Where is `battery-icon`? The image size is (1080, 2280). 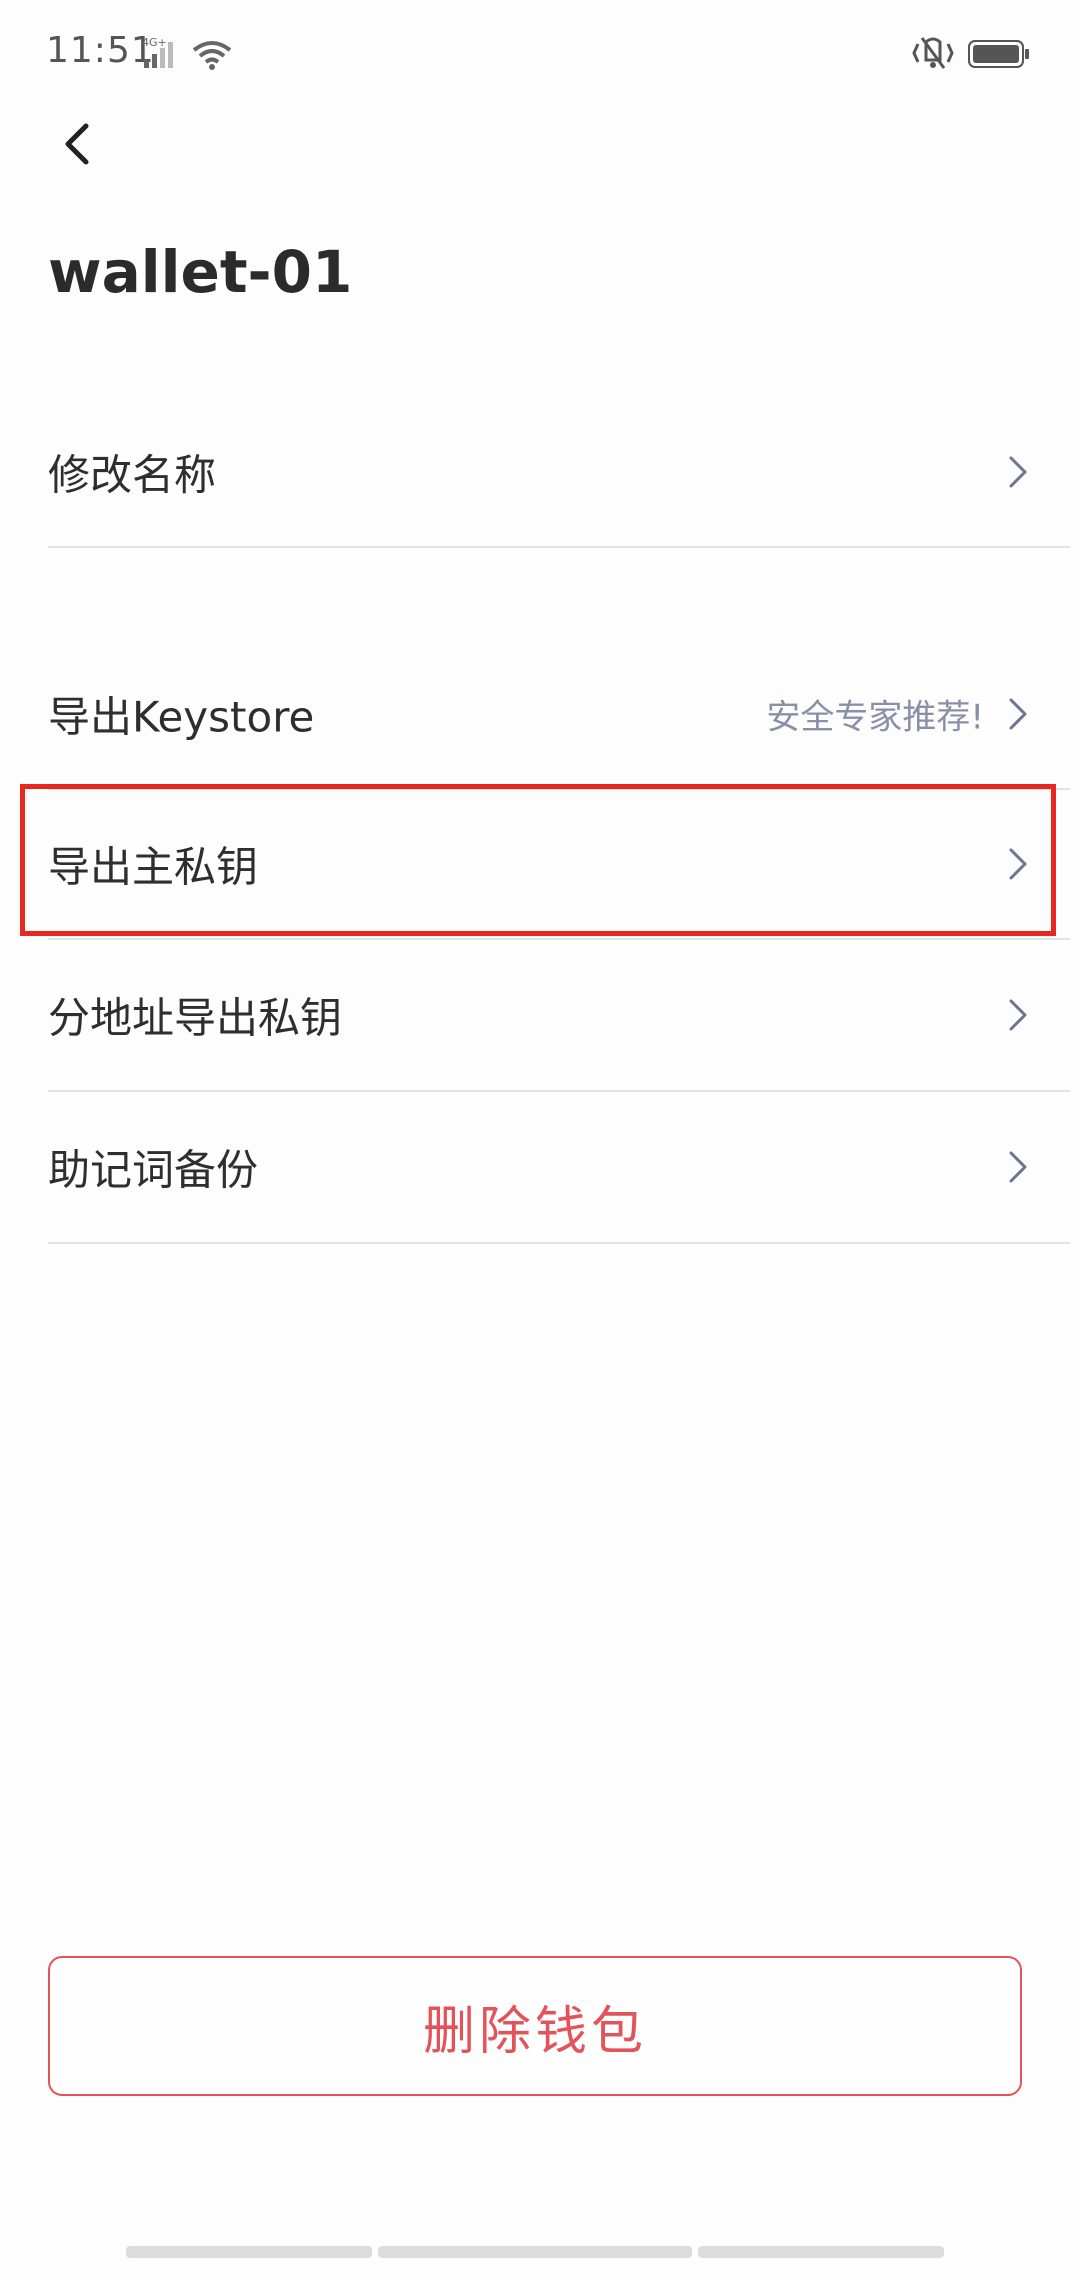 battery-icon is located at coordinates (998, 54).